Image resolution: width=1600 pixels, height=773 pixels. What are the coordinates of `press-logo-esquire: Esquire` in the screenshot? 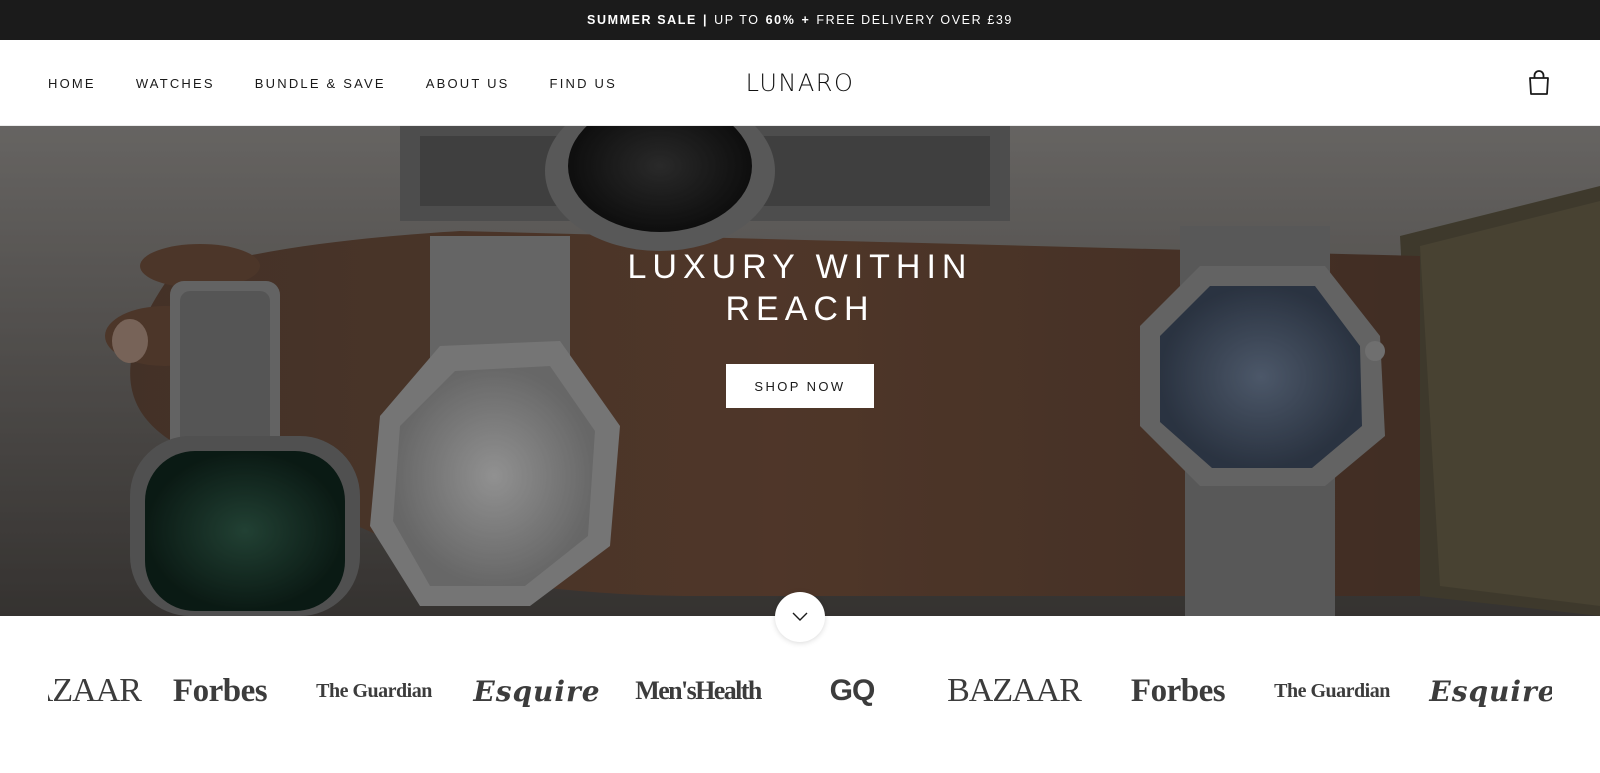 It's located at (537, 691).